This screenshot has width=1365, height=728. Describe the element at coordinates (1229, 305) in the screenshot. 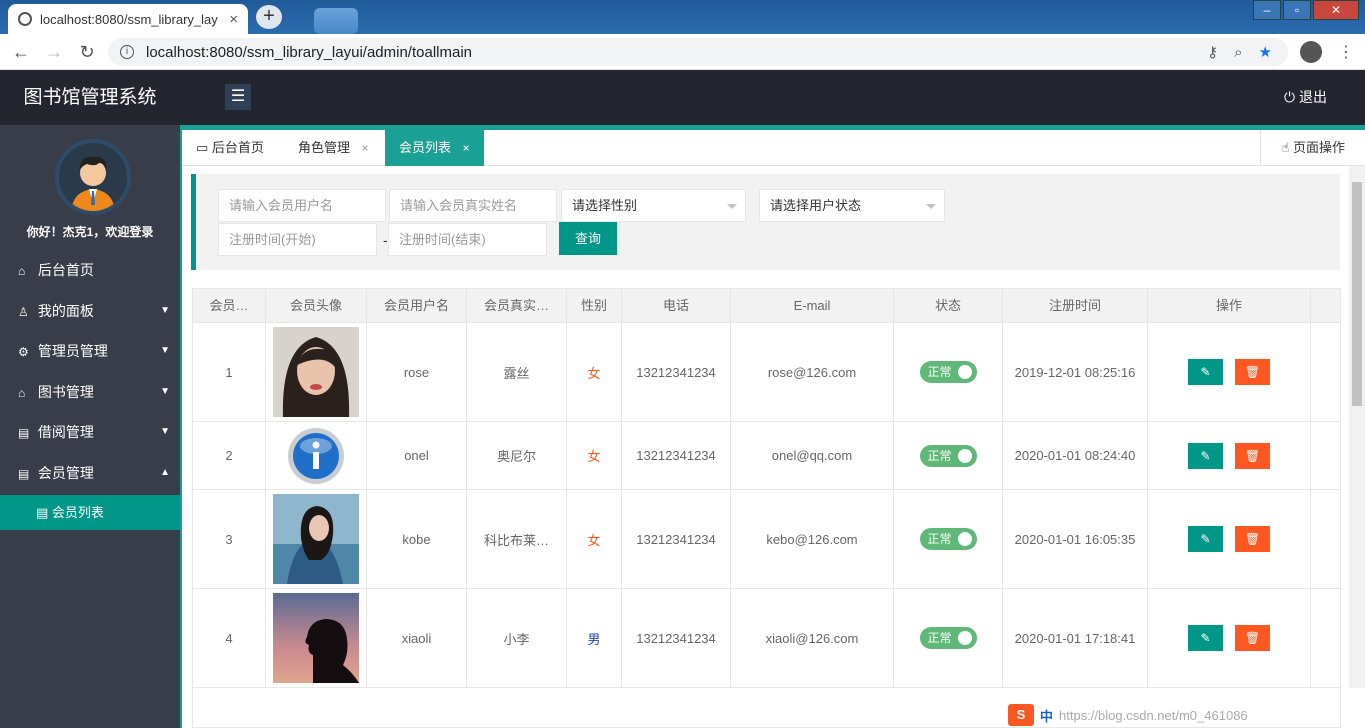

I see `column-header: 操作` at that location.